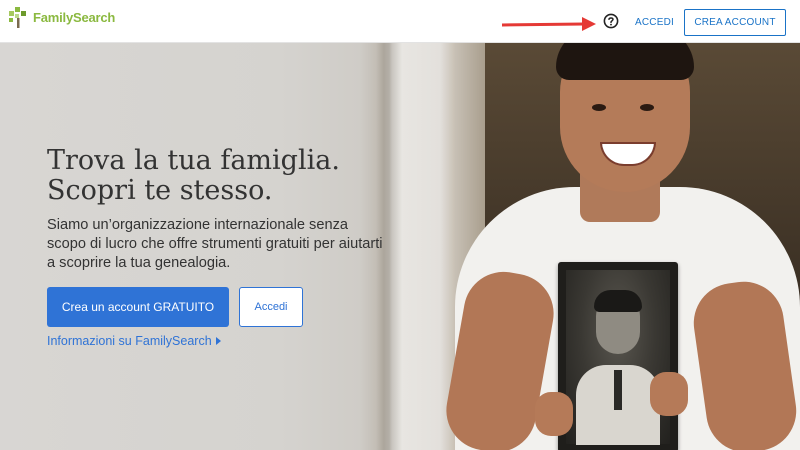 The height and width of the screenshot is (450, 800). I want to click on familysearch-logo: FamilySearch, so click(60, 17).